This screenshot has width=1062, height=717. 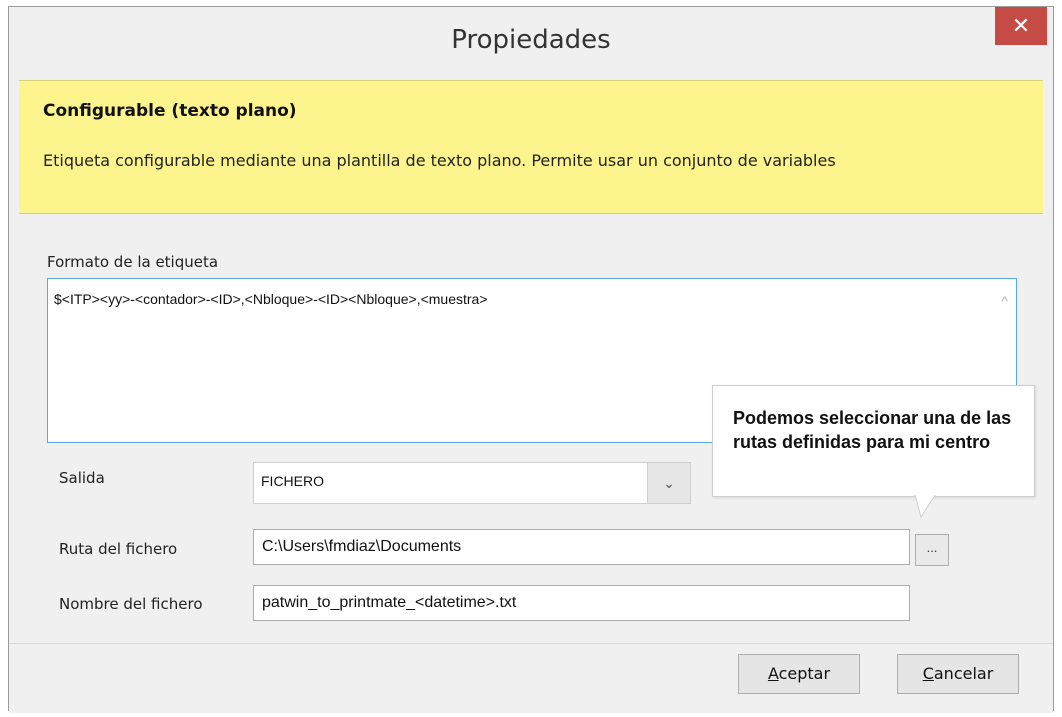 What do you see at coordinates (925, 507) in the screenshot?
I see `callout-pointer` at bounding box center [925, 507].